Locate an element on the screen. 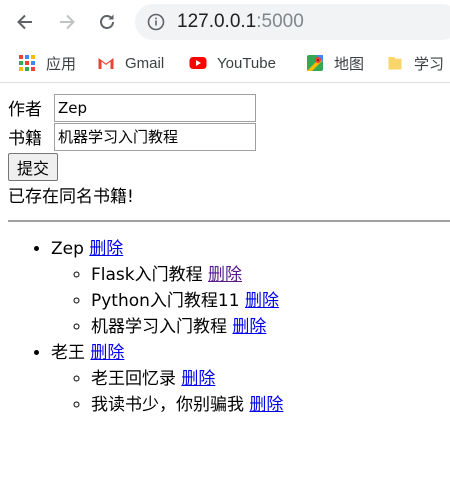 The image size is (450, 503). submit-button: 提交 is located at coordinates (33, 167).